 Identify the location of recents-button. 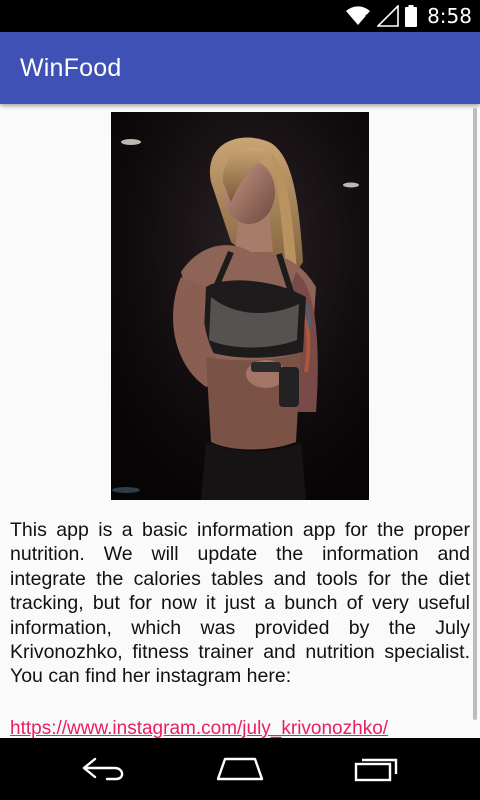
(376, 769).